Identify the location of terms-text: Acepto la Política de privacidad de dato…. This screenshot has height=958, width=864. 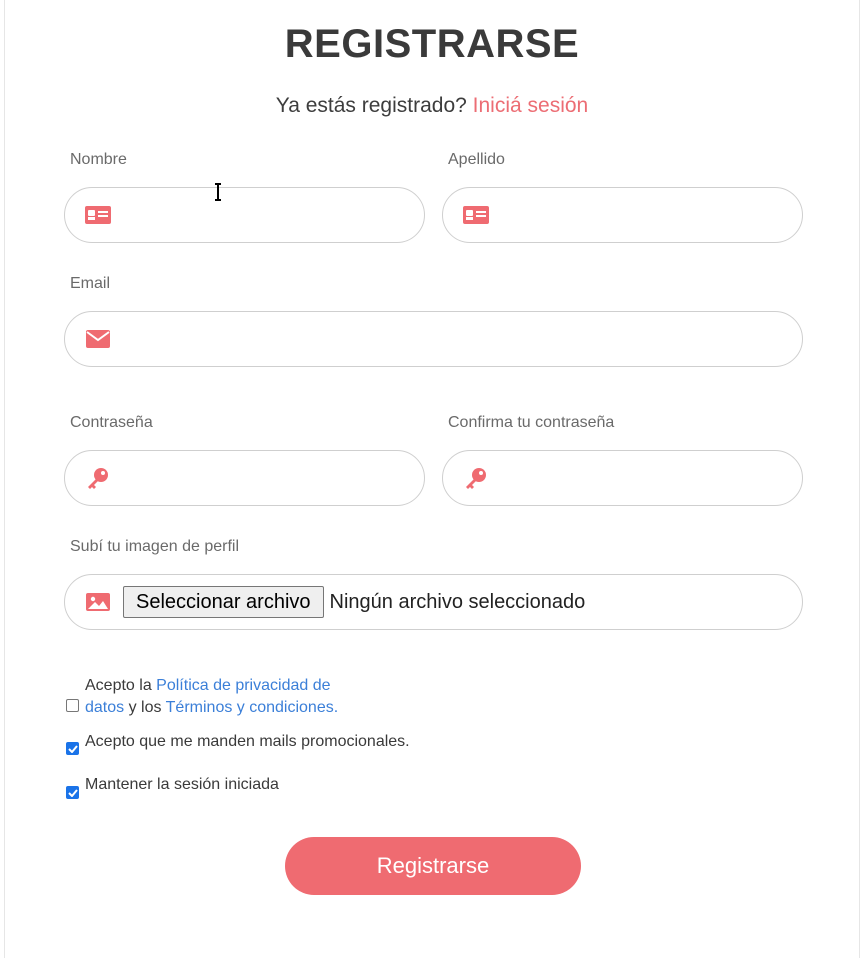
(202, 697).